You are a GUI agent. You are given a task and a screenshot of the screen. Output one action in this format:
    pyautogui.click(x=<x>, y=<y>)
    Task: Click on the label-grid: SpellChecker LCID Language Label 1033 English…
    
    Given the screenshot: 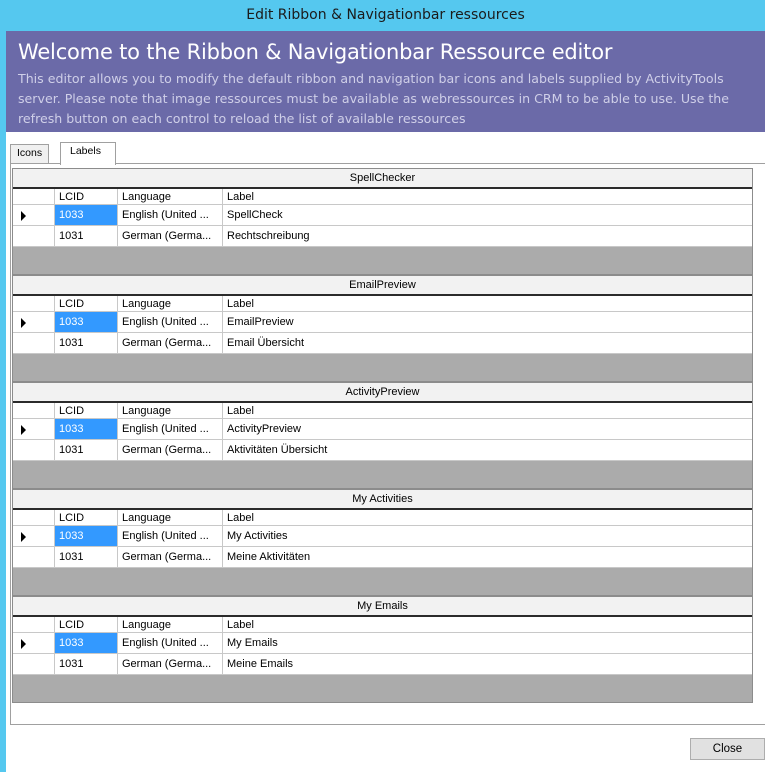 What is the action you would take?
    pyautogui.click(x=382, y=221)
    